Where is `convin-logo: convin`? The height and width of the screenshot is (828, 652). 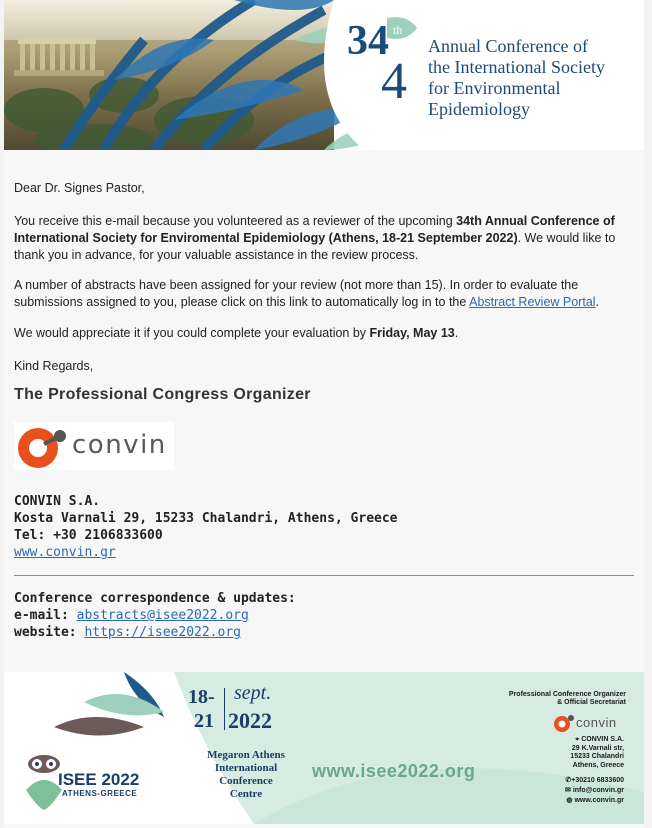 convin-logo: convin is located at coordinates (94, 446).